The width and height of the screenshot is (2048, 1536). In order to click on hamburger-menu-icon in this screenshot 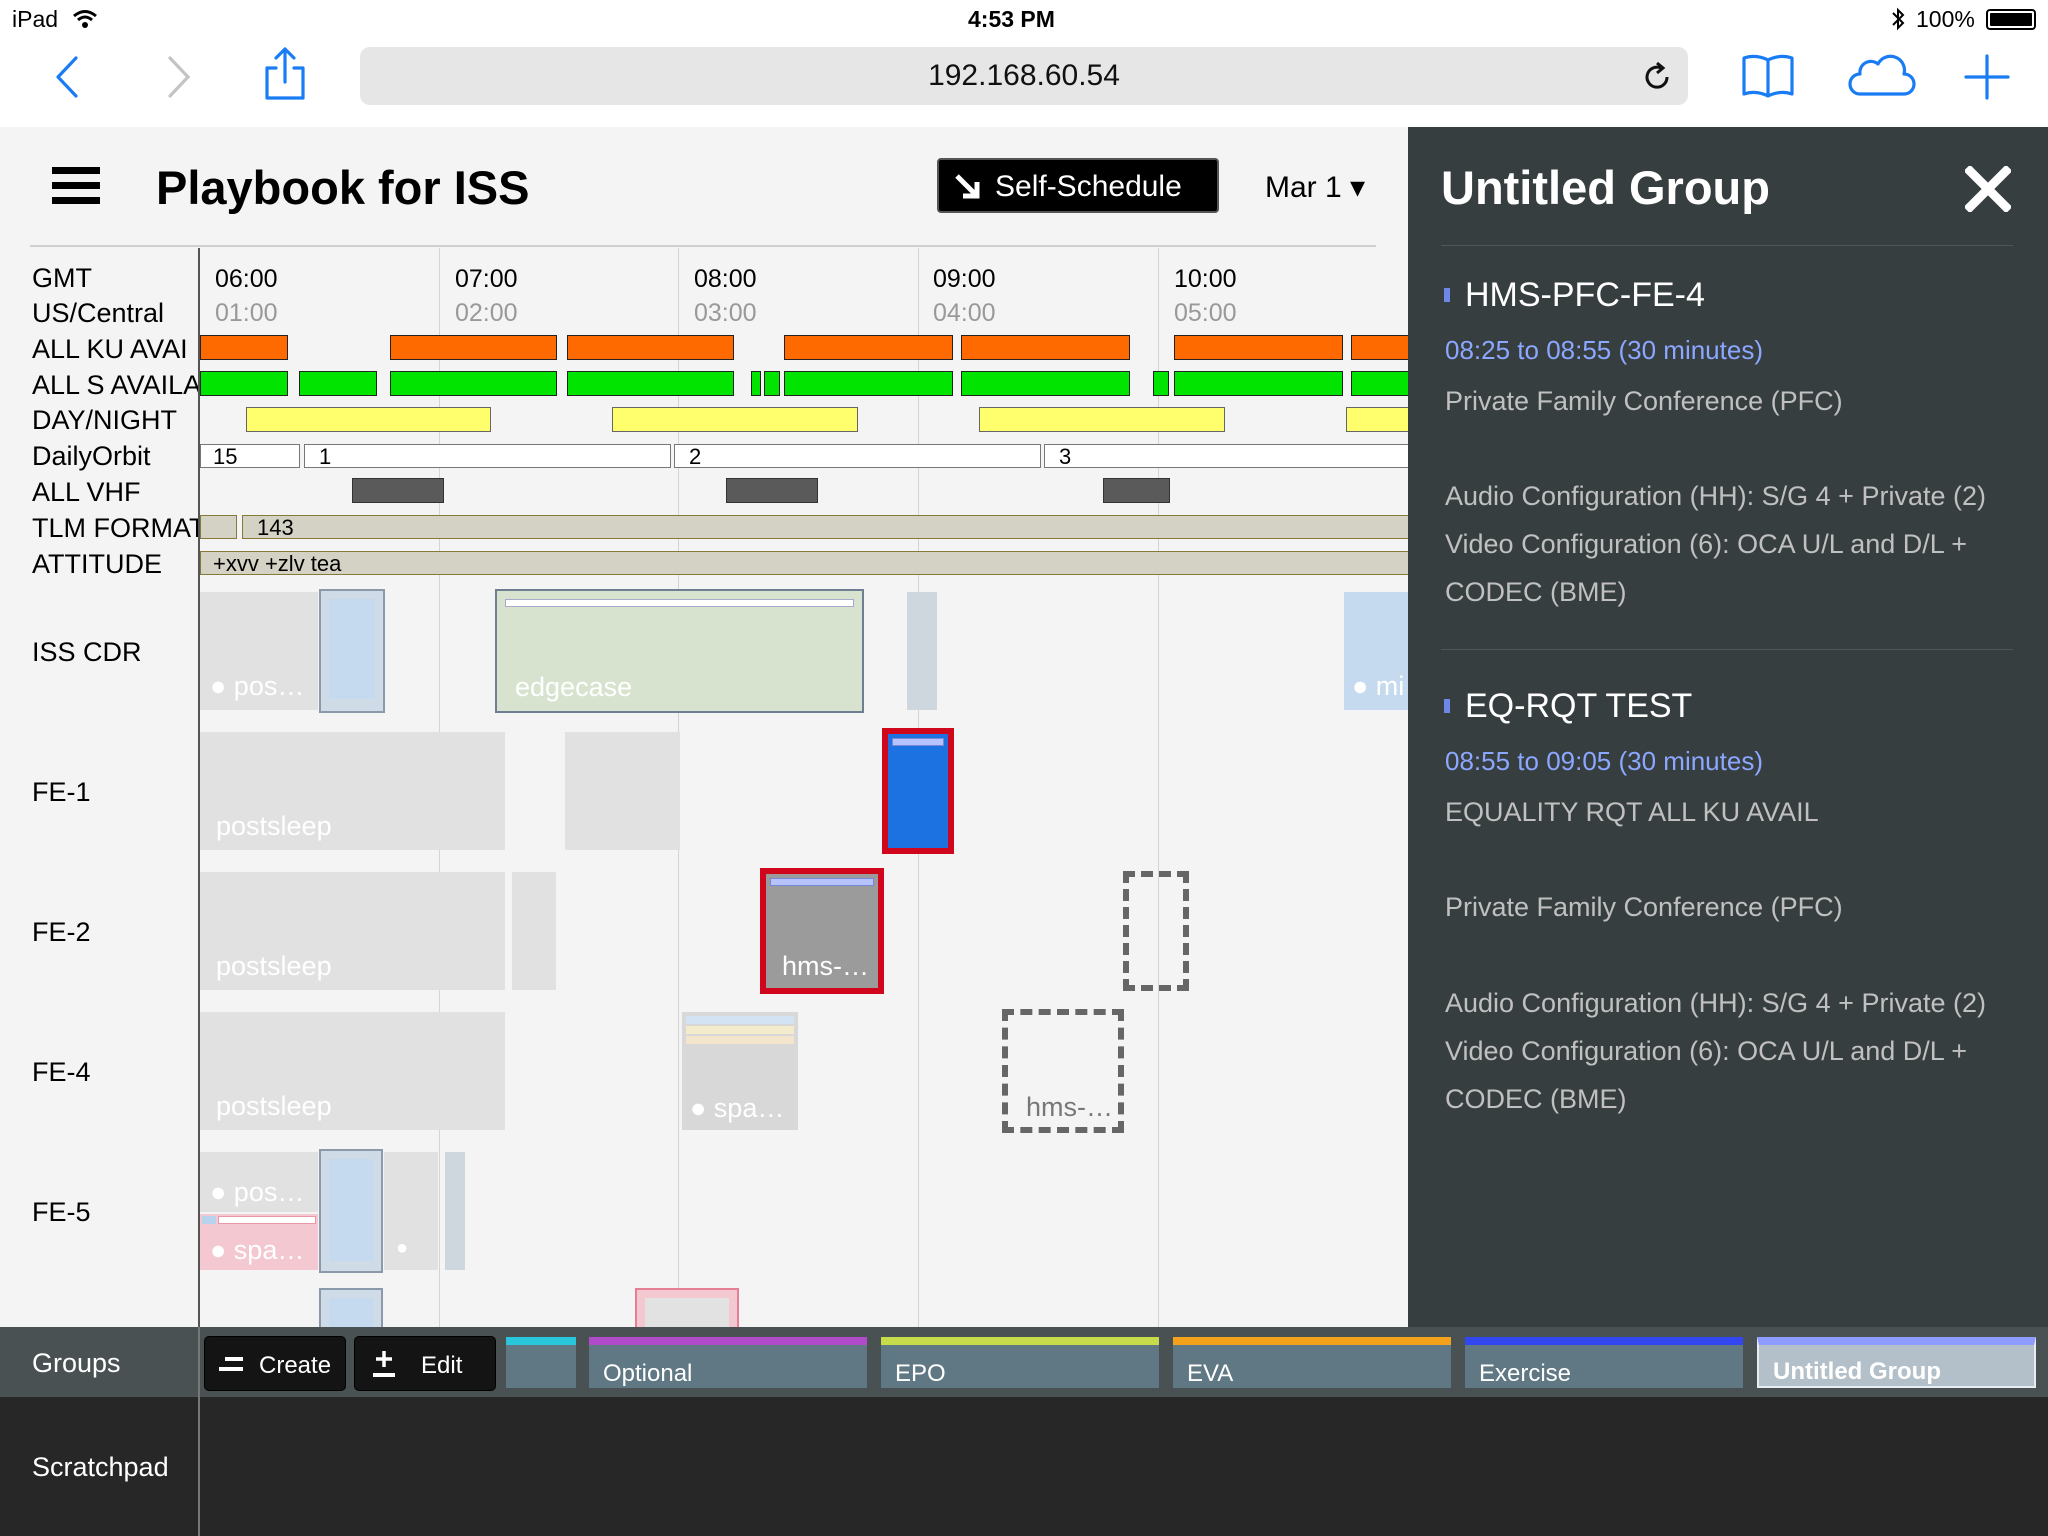, I will do `click(76, 186)`.